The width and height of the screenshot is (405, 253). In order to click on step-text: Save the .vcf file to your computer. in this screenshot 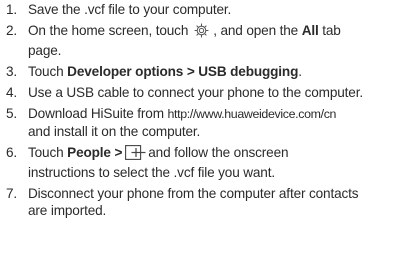, I will do `click(130, 9)`.